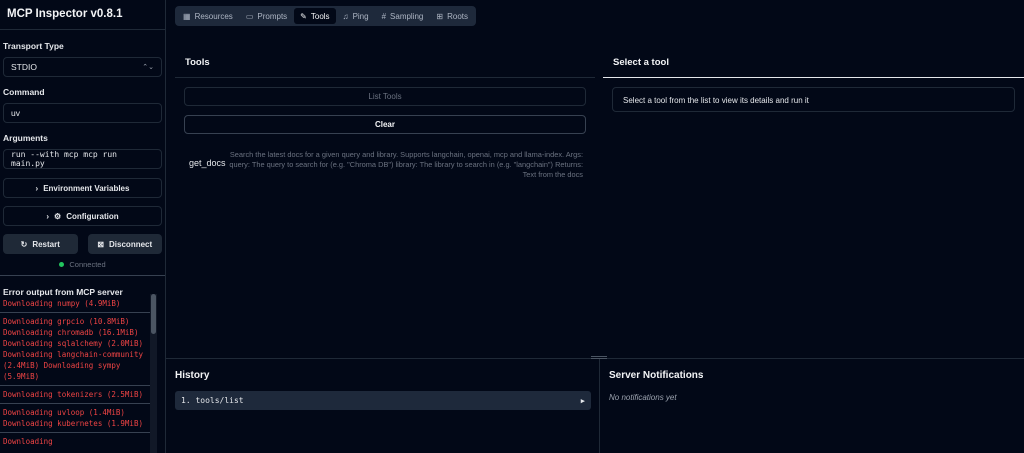 This screenshot has height=453, width=1024. Describe the element at coordinates (345, 16) in the screenshot. I see `ping-icon: ♫` at that location.